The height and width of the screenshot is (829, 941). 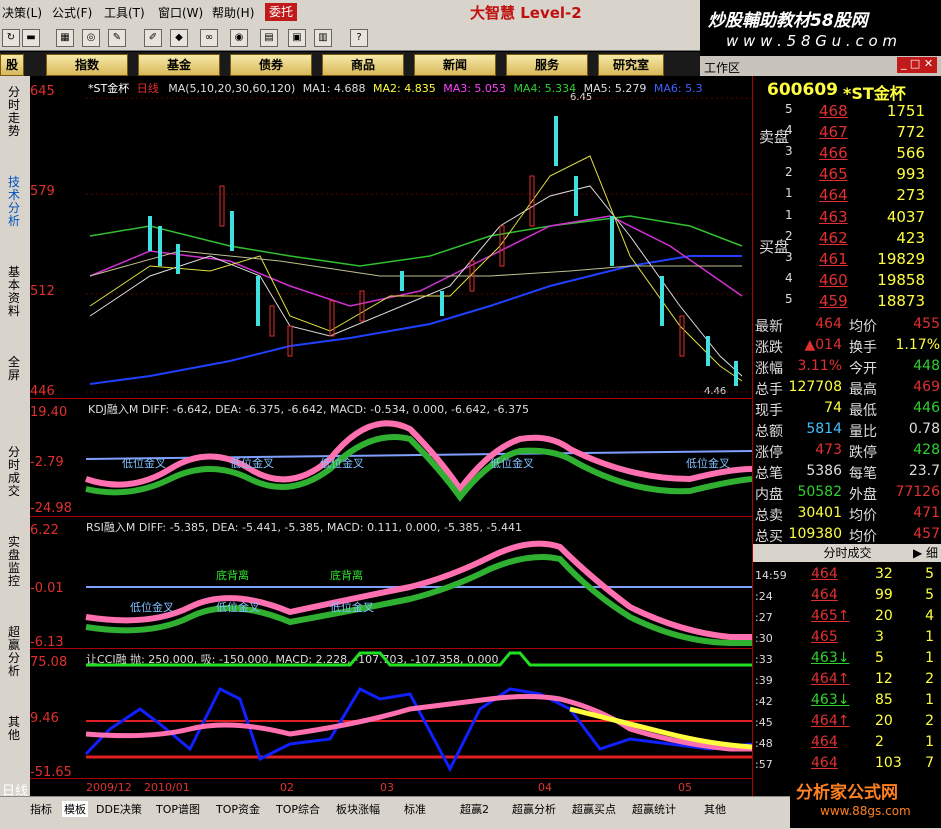 What do you see at coordinates (820, 66) in the screenshot?
I see `workspace-bar: 工作区 _ □ ✕` at bounding box center [820, 66].